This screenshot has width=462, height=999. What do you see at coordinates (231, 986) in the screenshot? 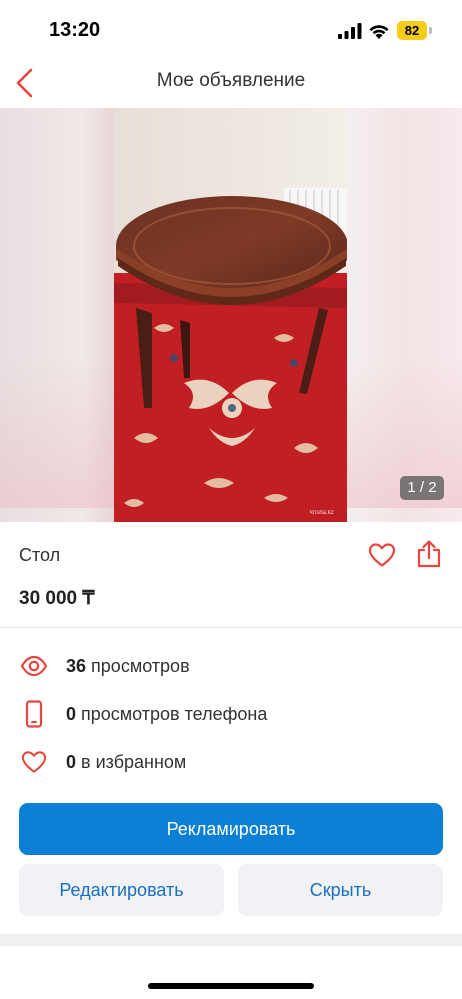
I see `home-indicator` at bounding box center [231, 986].